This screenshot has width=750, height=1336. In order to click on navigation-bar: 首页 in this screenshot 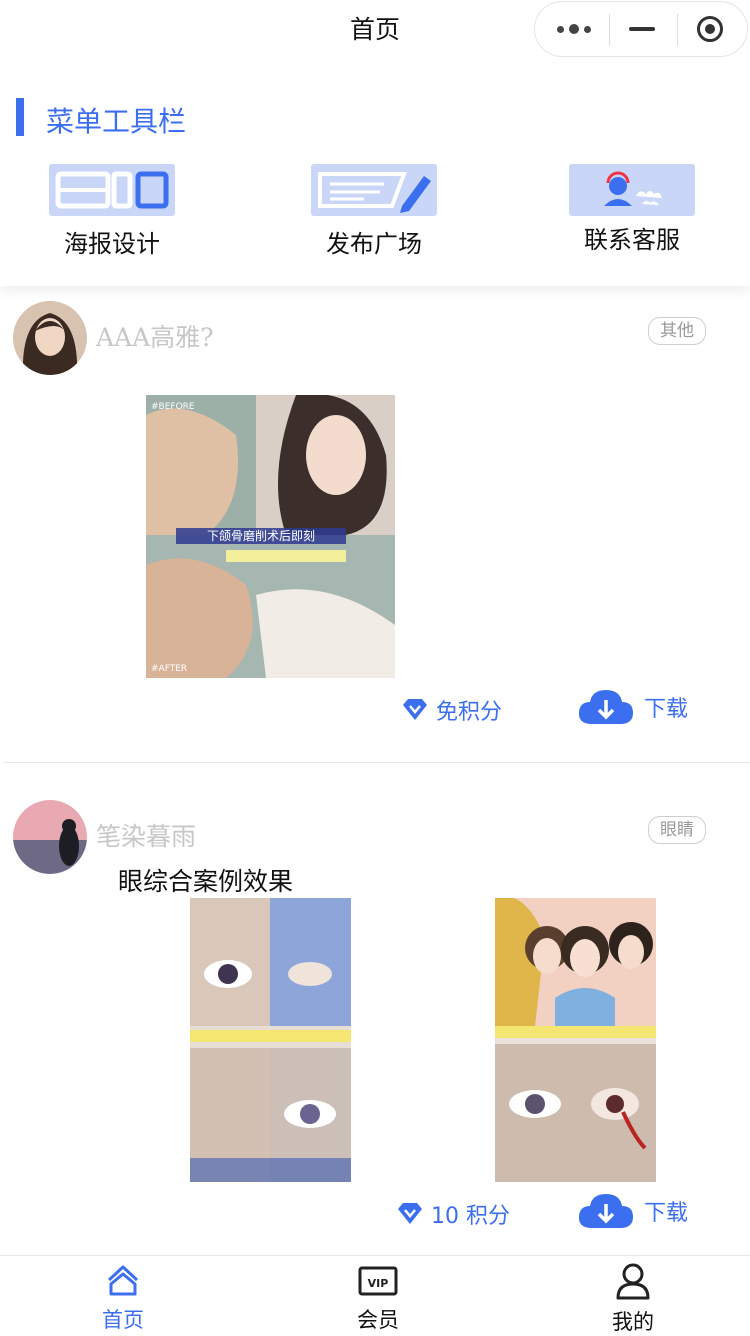, I will do `click(375, 32)`.